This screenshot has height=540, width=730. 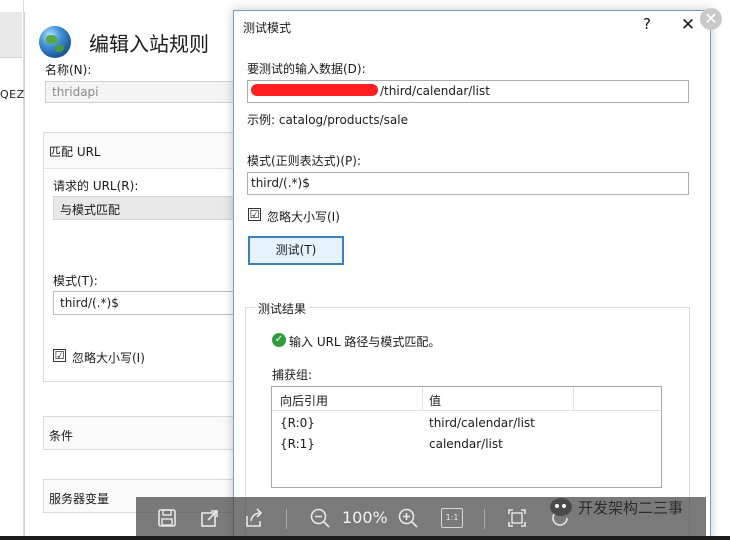 I want to click on globe-icon, so click(x=55, y=42).